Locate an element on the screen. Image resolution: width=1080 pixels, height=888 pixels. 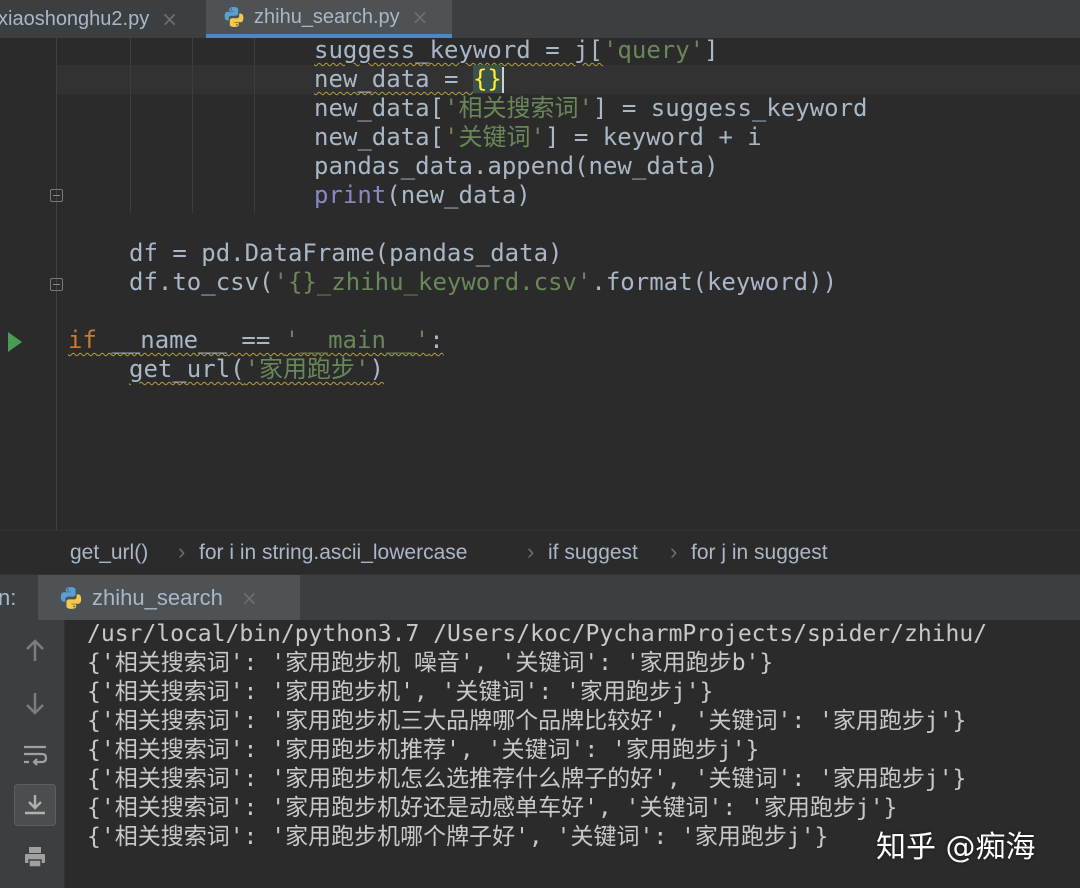
breadcrumb-item: get_url() is located at coordinates (109, 553).